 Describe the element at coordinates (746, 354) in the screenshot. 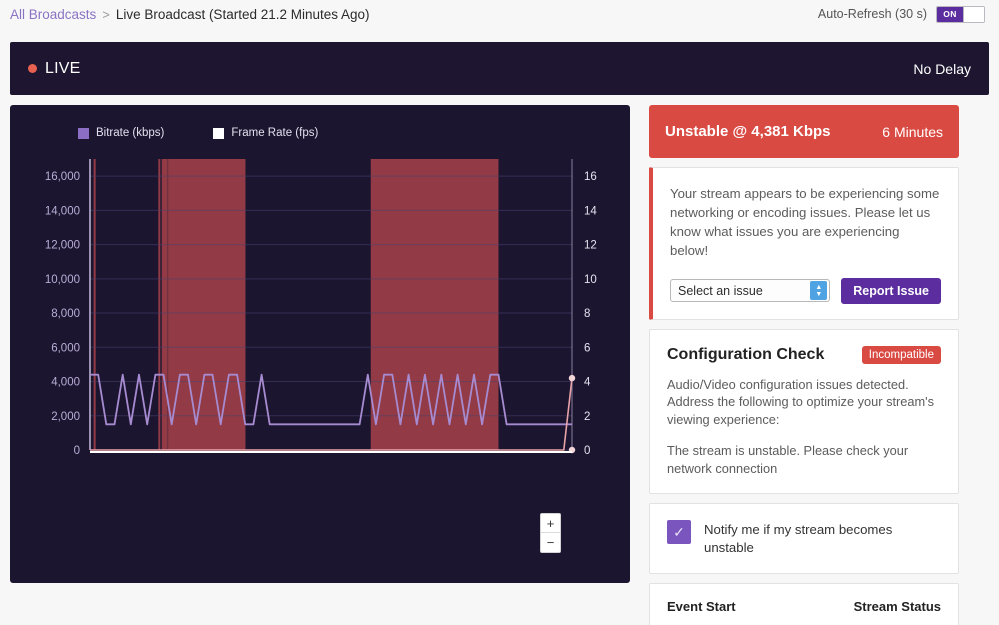

I see `config-title: Configuration Check` at that location.